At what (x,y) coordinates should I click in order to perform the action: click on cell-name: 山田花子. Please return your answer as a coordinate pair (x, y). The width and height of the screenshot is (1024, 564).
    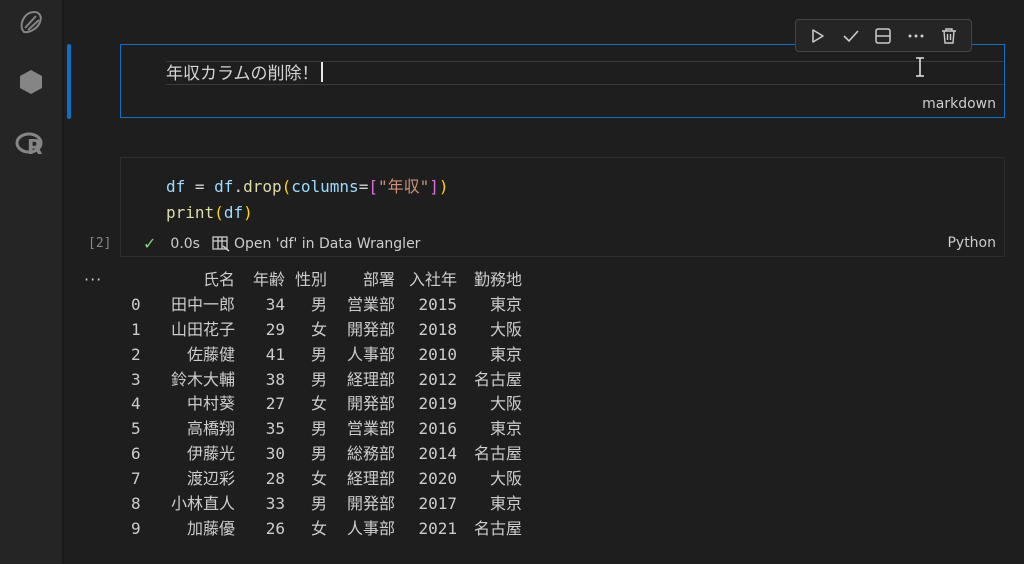
    Looking at the image, I should click on (202, 329).